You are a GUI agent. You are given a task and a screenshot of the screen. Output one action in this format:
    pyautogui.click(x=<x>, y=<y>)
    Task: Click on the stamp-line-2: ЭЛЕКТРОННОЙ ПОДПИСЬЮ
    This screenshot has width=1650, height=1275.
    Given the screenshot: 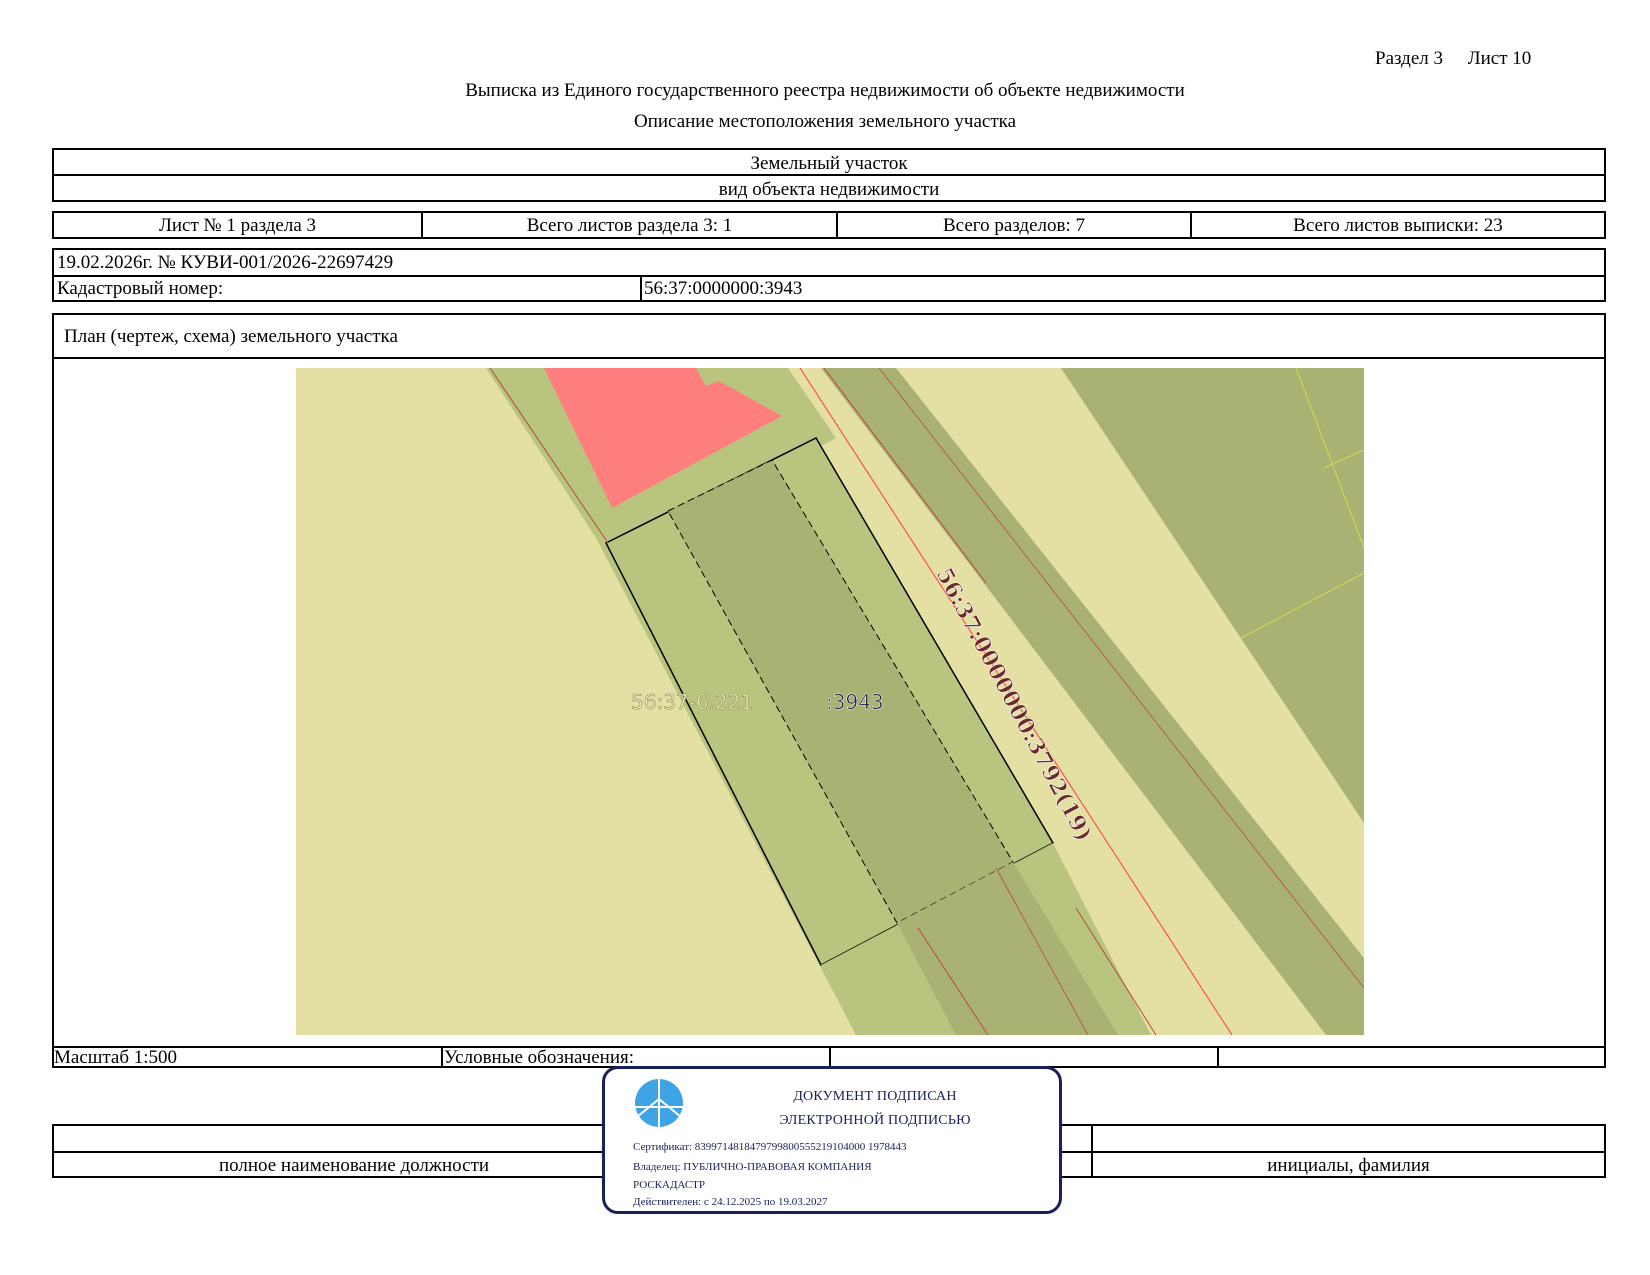 What is the action you would take?
    pyautogui.click(x=875, y=1120)
    